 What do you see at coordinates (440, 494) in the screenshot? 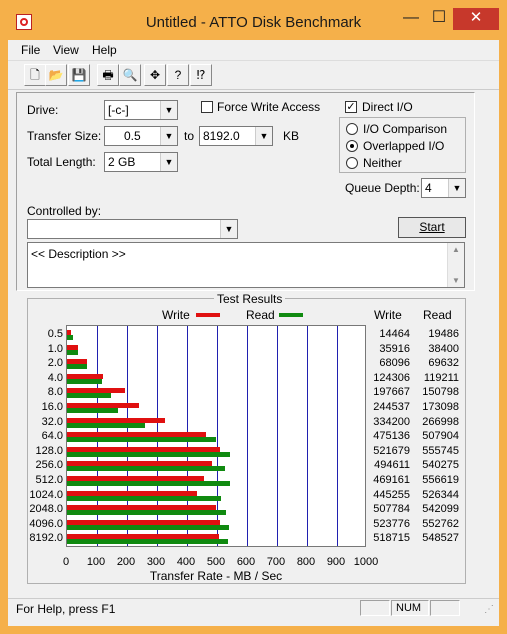
I see `read-value: 526344` at bounding box center [440, 494].